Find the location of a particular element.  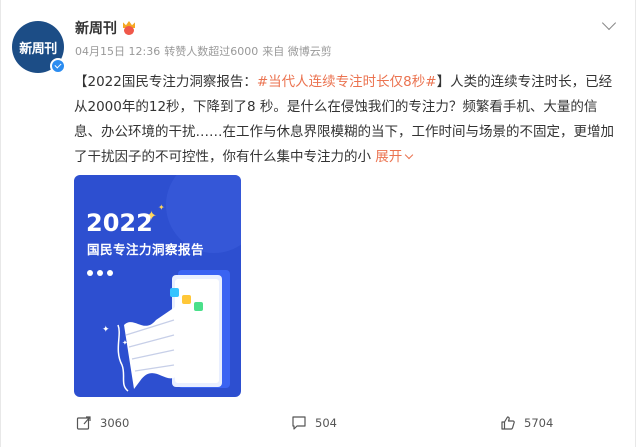

repost-icon is located at coordinates (83, 423).